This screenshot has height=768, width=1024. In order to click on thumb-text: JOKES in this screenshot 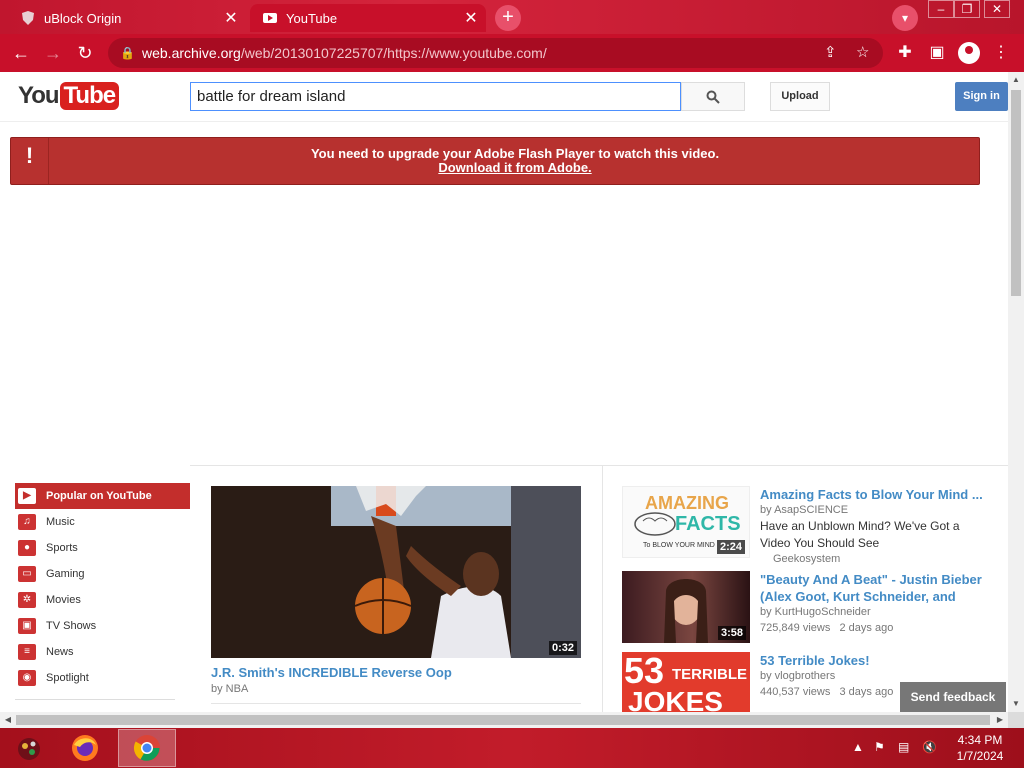, I will do `click(675, 699)`.